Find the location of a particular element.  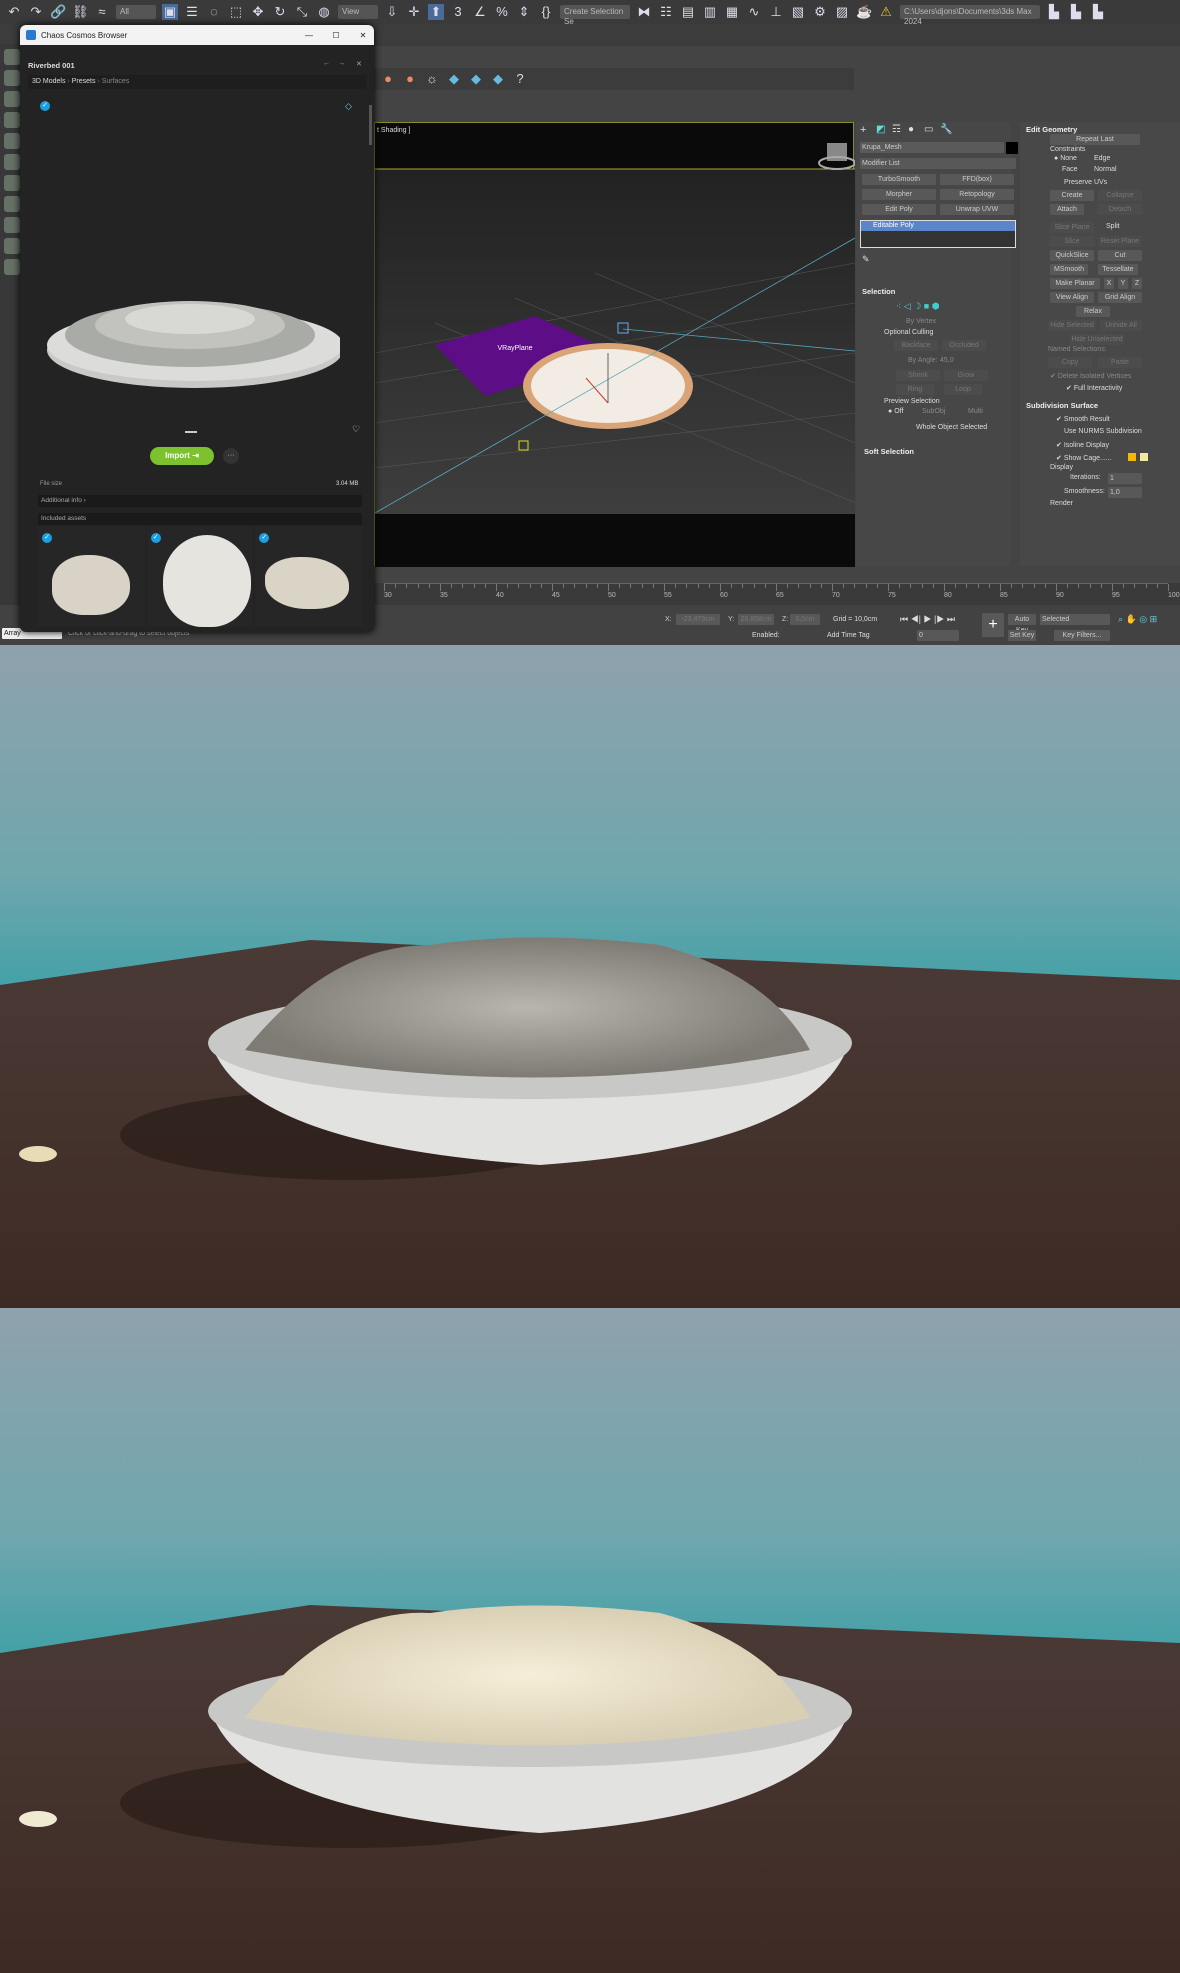

object-name-field: Krupa_Mesh is located at coordinates (932, 147).